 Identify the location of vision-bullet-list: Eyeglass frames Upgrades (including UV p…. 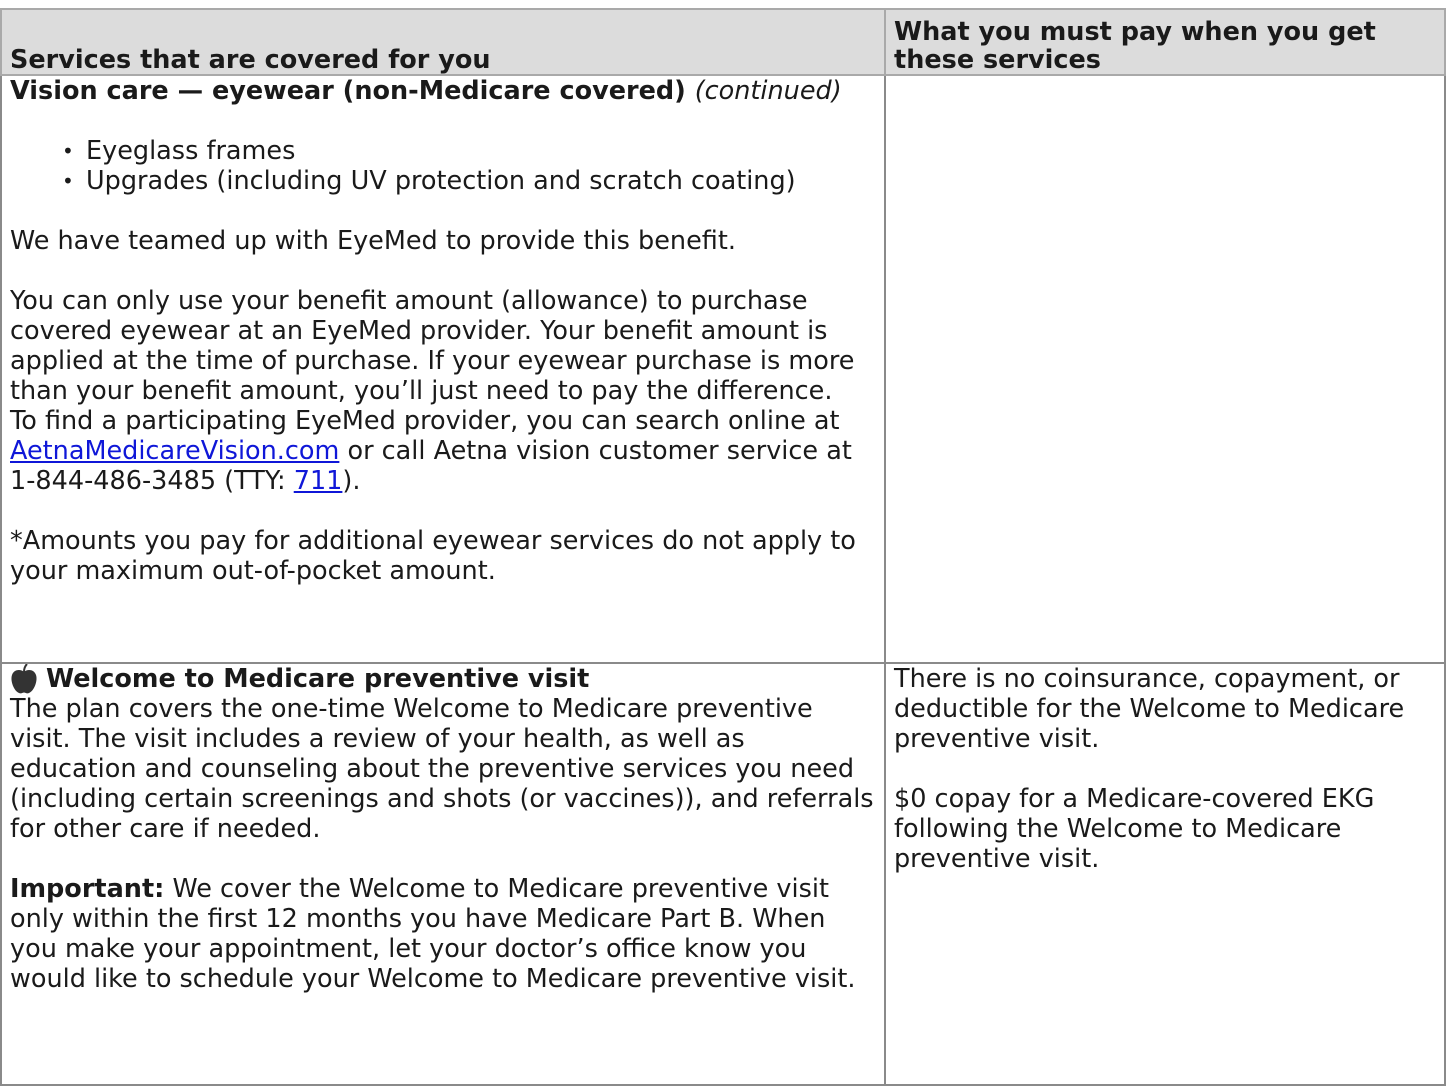
(444, 166).